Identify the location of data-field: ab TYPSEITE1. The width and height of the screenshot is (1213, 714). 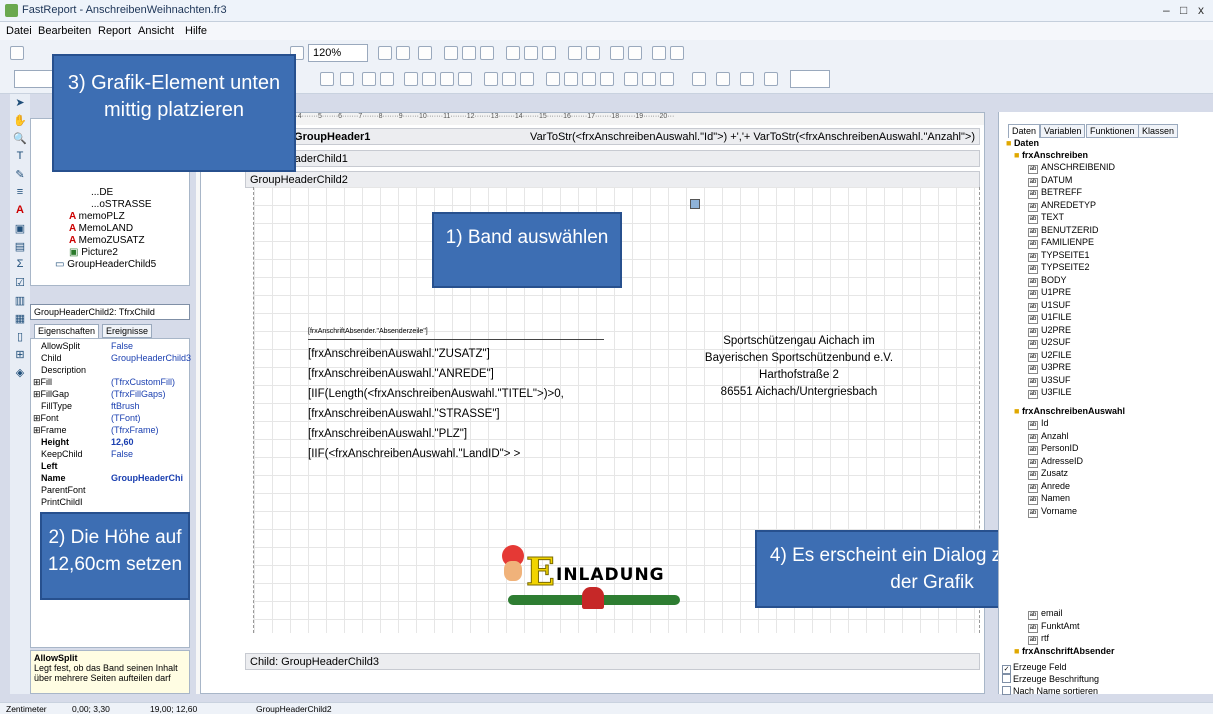
(1059, 256).